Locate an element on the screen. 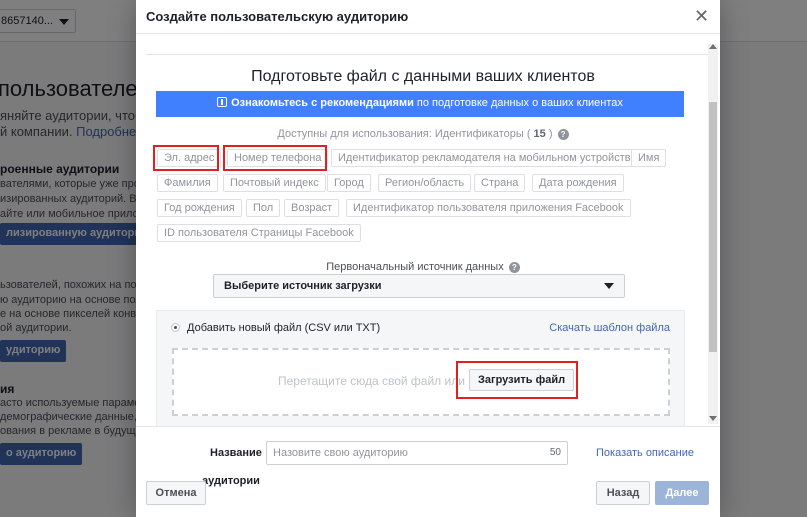  identifier-tag-region: Регион/область is located at coordinates (425, 183).